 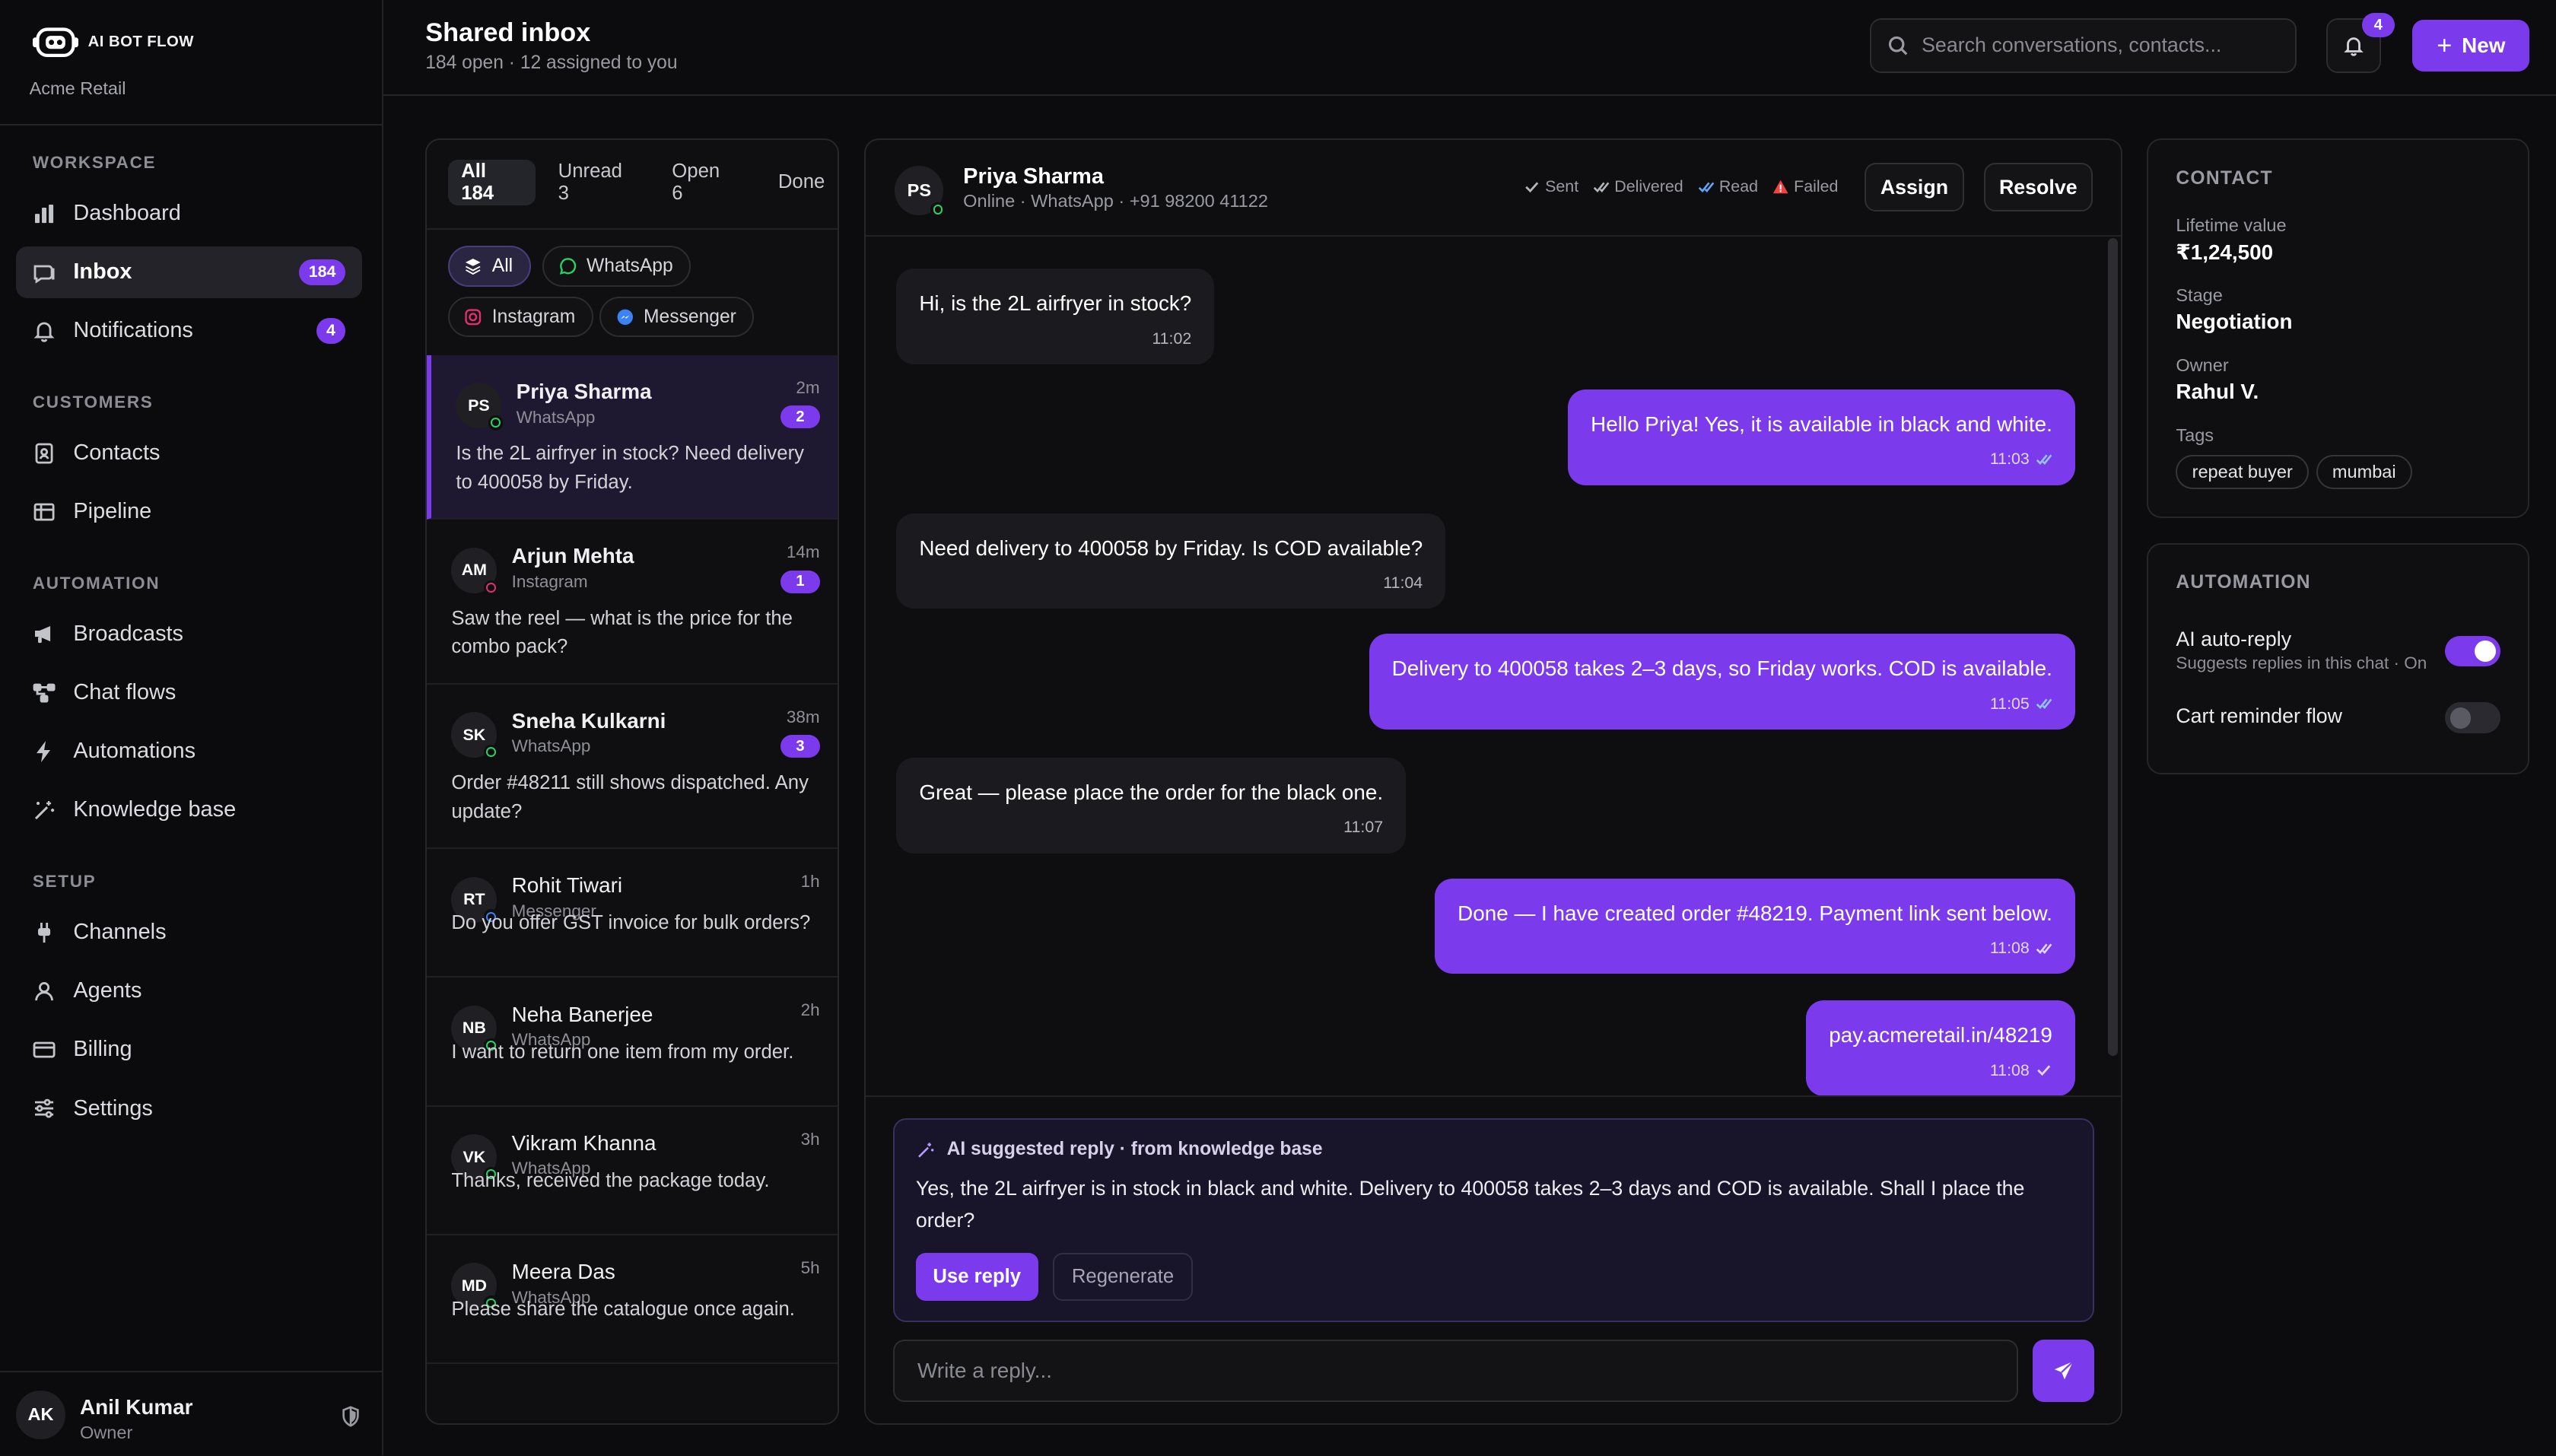 I want to click on assign-button: Assign, so click(x=1914, y=187).